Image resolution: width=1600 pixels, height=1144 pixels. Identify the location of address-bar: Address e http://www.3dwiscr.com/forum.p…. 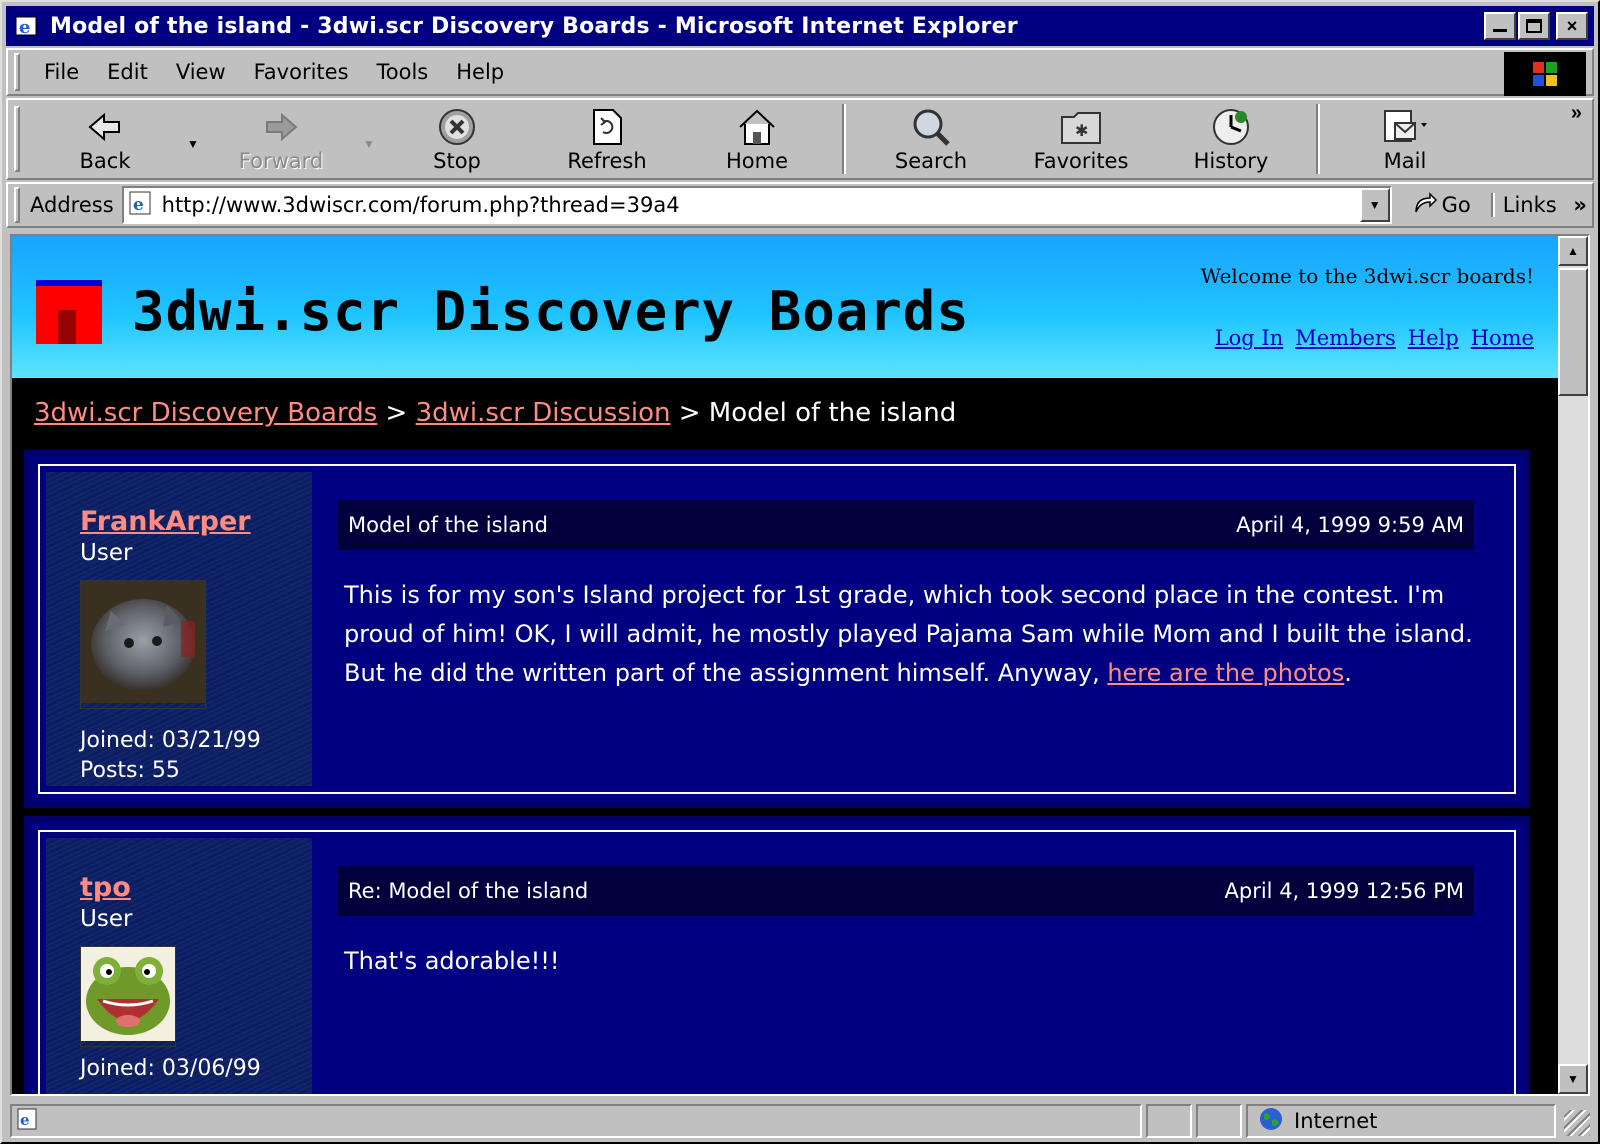
(800, 205).